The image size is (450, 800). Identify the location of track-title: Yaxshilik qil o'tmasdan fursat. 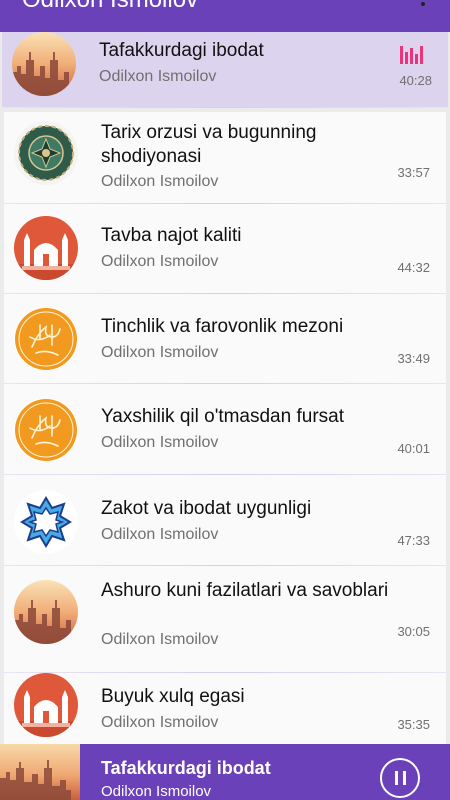
(222, 416).